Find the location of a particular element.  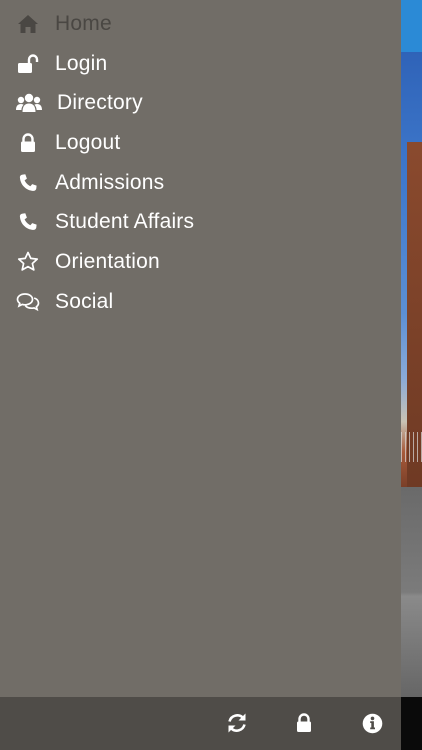

refresh-button is located at coordinates (237, 723).